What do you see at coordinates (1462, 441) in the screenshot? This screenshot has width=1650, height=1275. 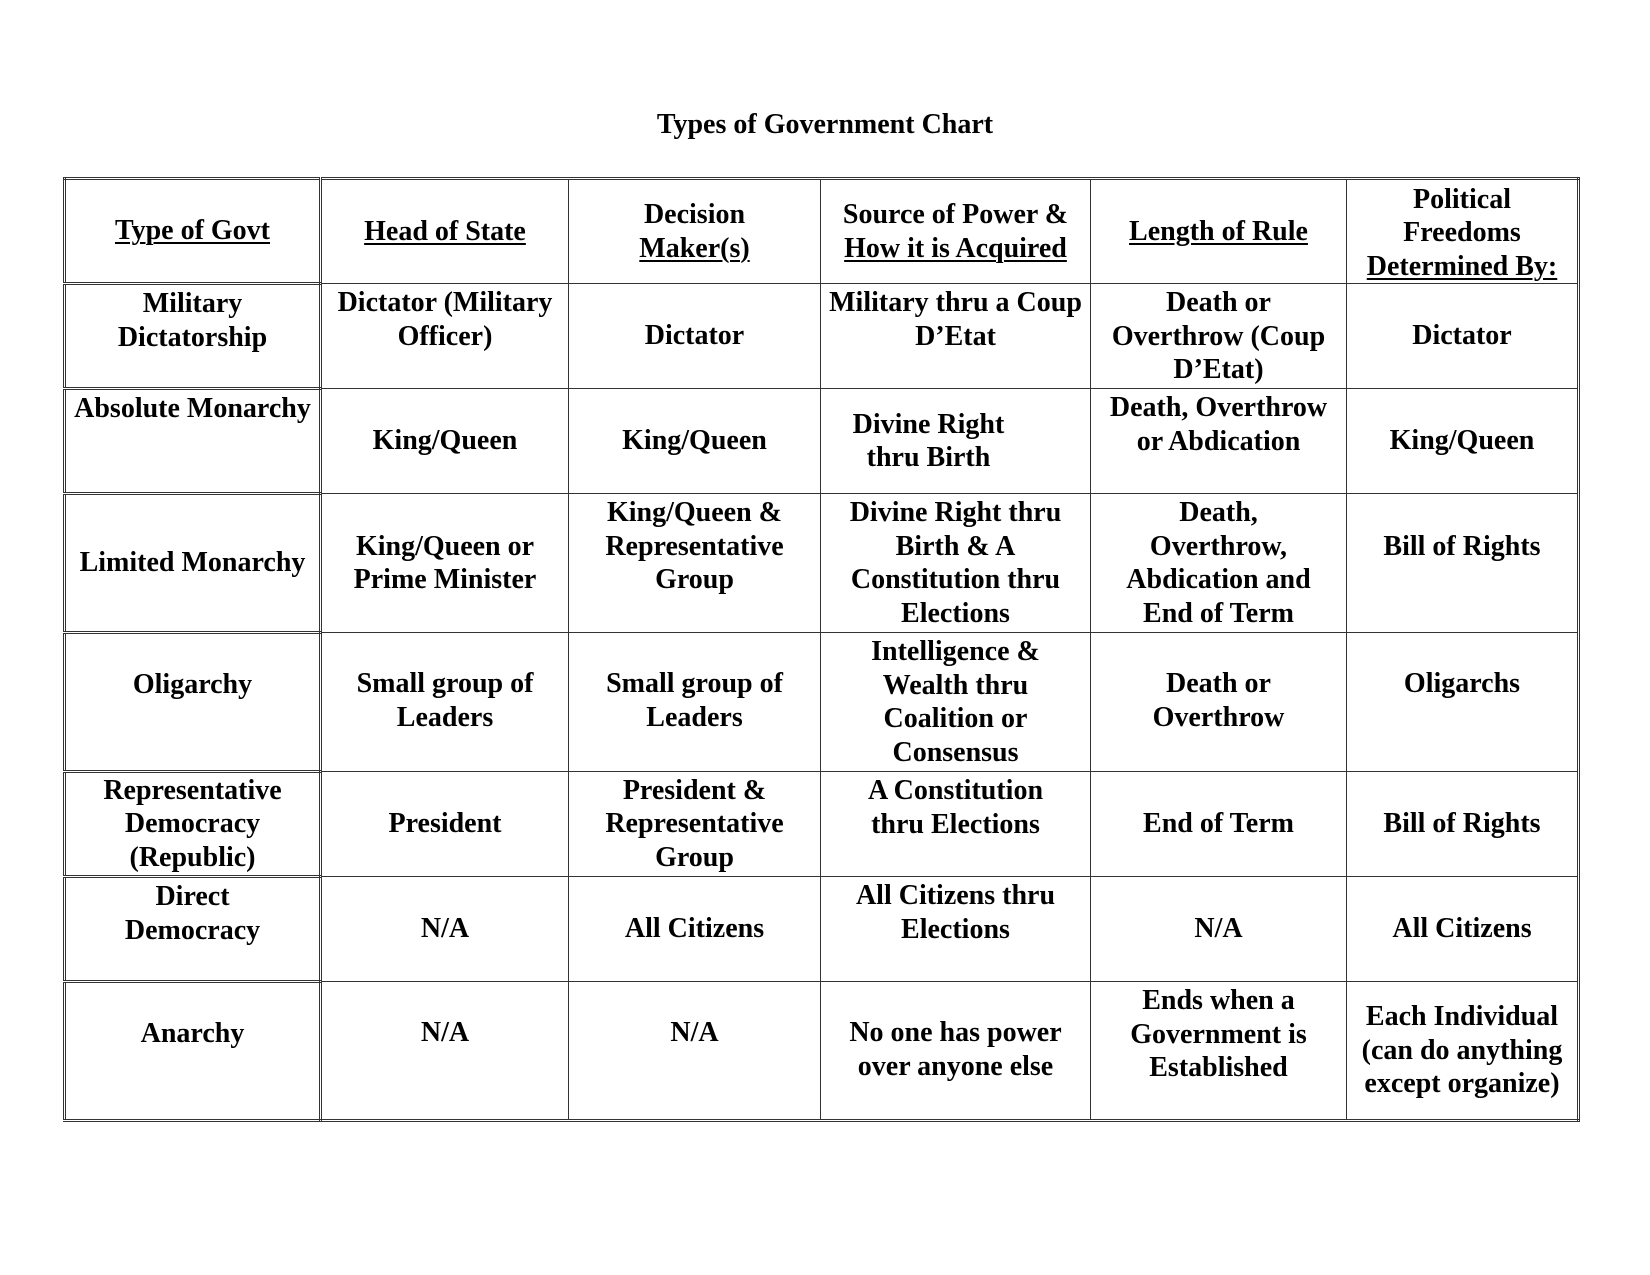 I see `cell-political-freedoms: King/Queen` at bounding box center [1462, 441].